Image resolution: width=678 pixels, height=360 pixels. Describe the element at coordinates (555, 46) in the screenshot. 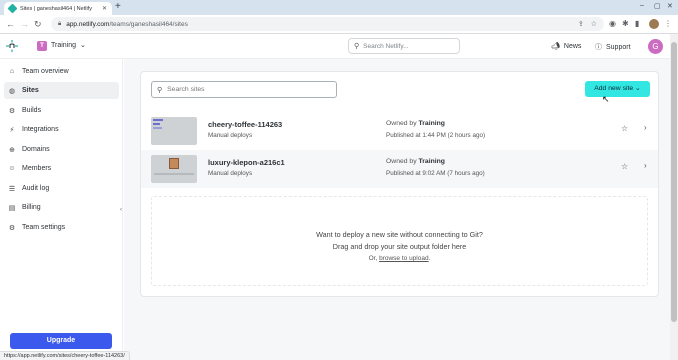

I see `news-icon: 📣︎` at that location.